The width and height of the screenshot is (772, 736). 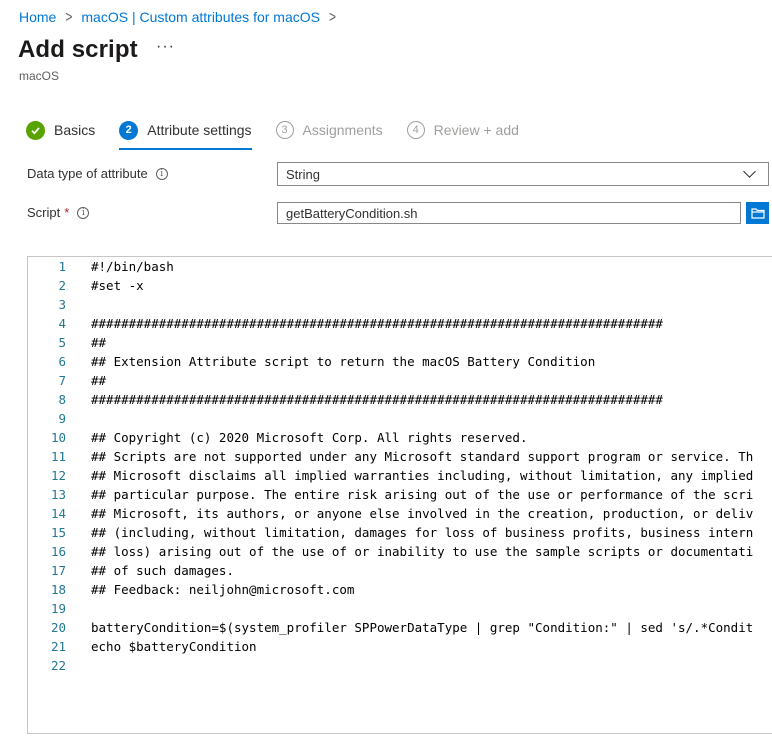 I want to click on line-number: 1, so click(x=62, y=266).